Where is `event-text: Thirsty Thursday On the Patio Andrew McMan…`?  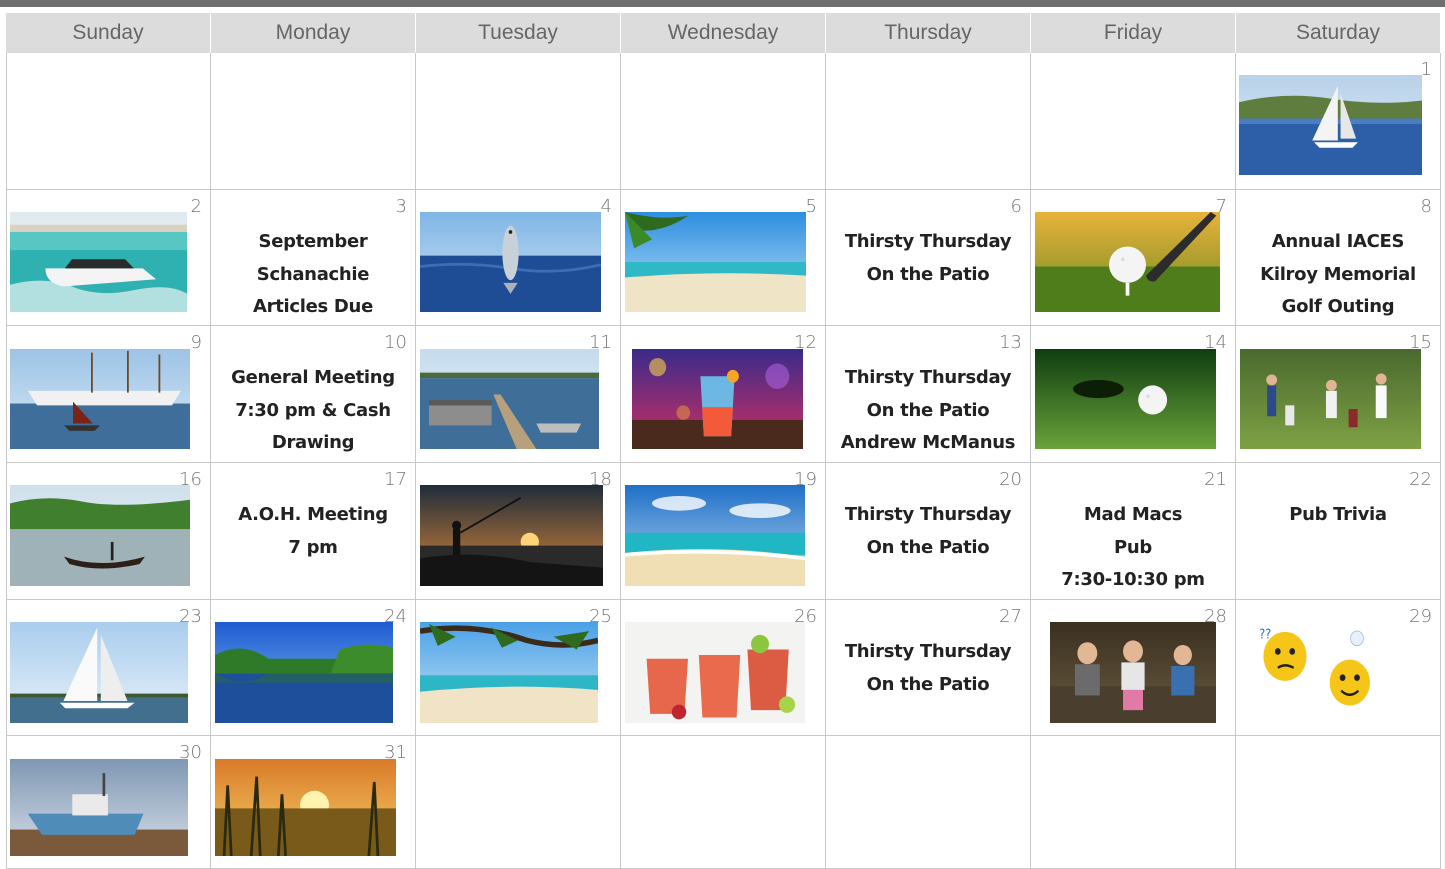
event-text: Thirsty Thursday On the Patio Andrew McMan… is located at coordinates (928, 411).